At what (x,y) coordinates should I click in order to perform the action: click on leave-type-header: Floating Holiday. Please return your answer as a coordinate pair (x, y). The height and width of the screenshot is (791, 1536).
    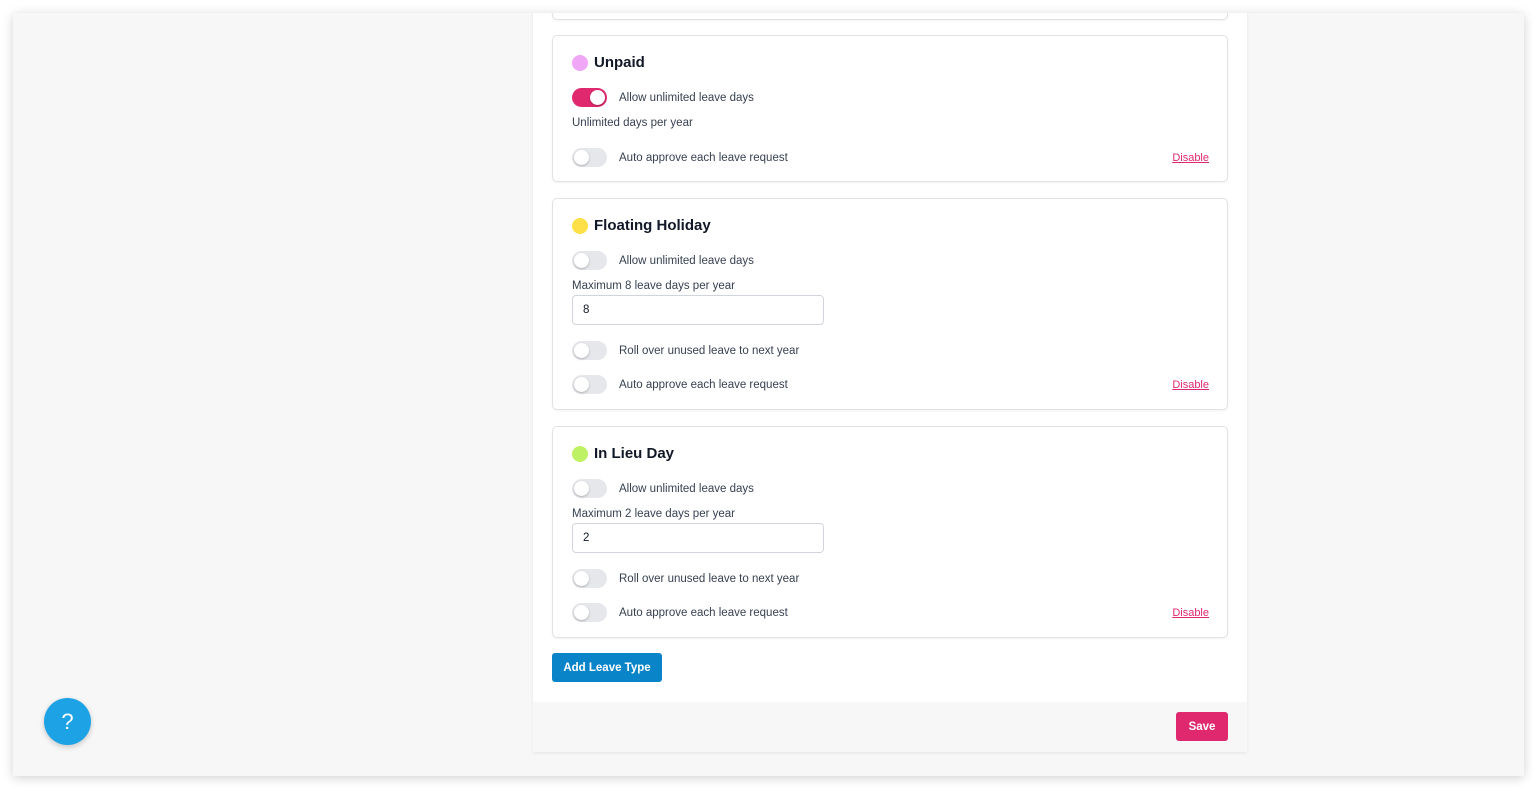
    Looking at the image, I should click on (641, 225).